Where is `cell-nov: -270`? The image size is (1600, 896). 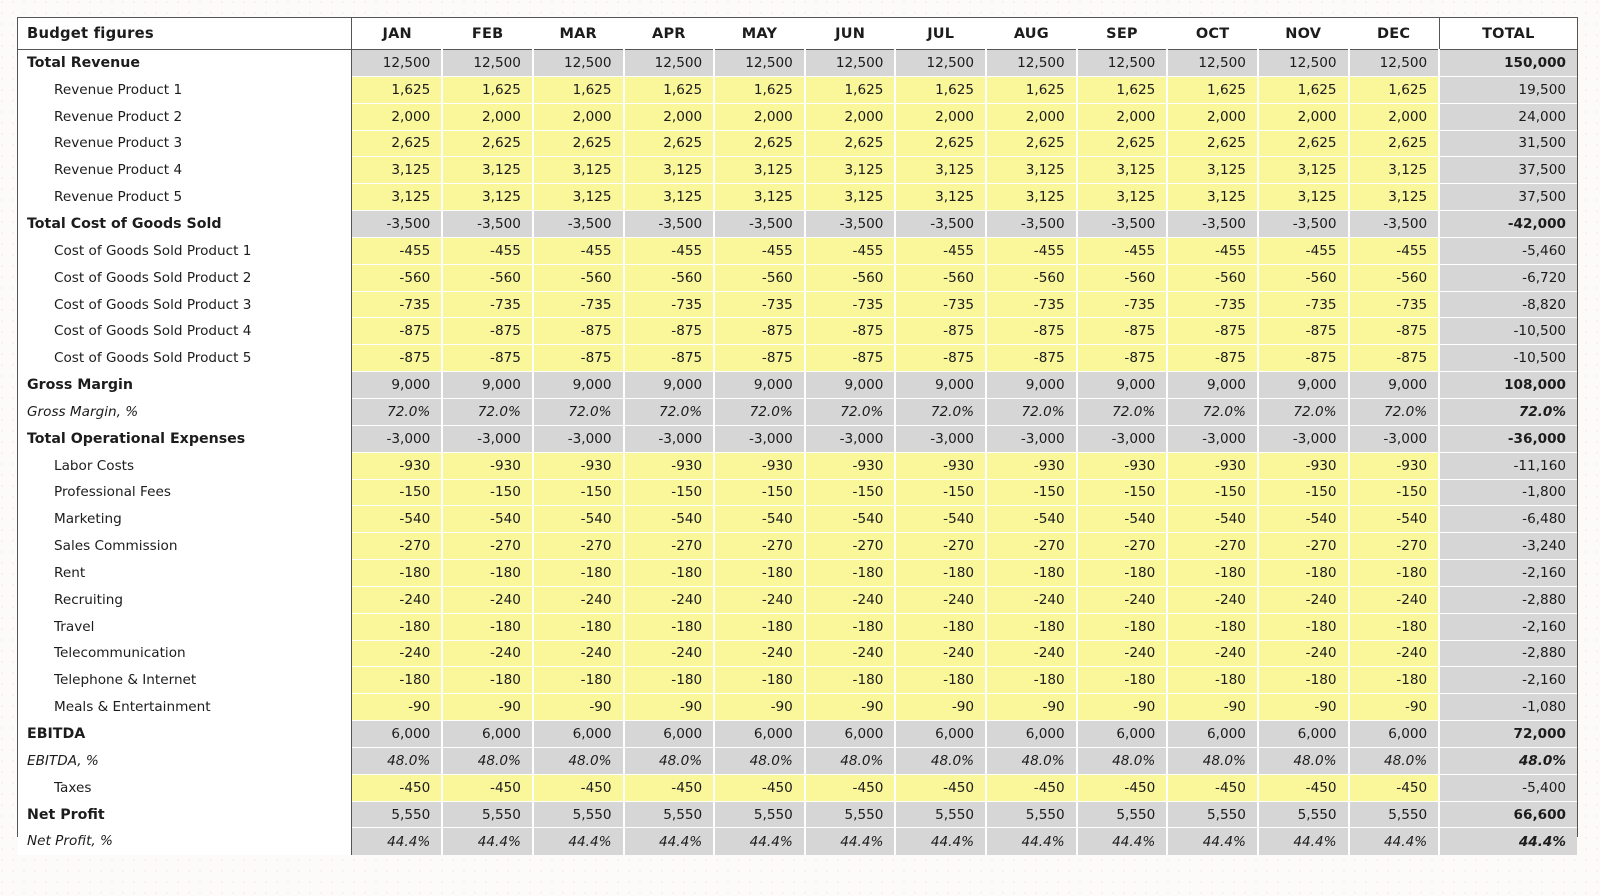
cell-nov: -270 is located at coordinates (1303, 546).